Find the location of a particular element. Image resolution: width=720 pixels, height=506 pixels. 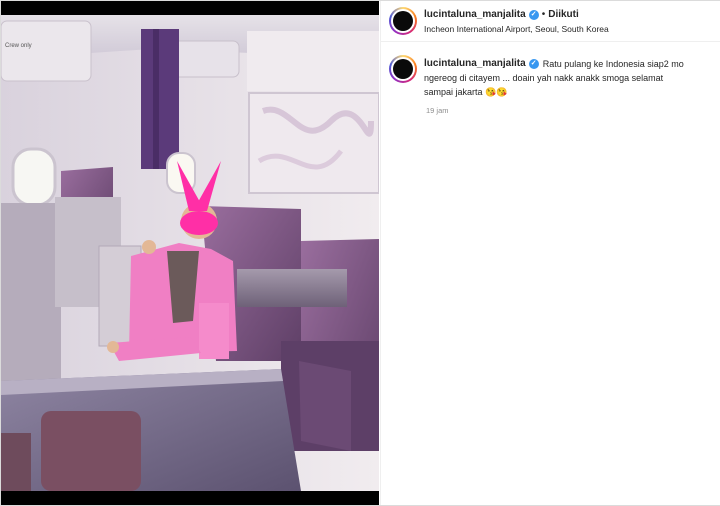

author-username: lucintaluna_manjalita is located at coordinates (475, 14).